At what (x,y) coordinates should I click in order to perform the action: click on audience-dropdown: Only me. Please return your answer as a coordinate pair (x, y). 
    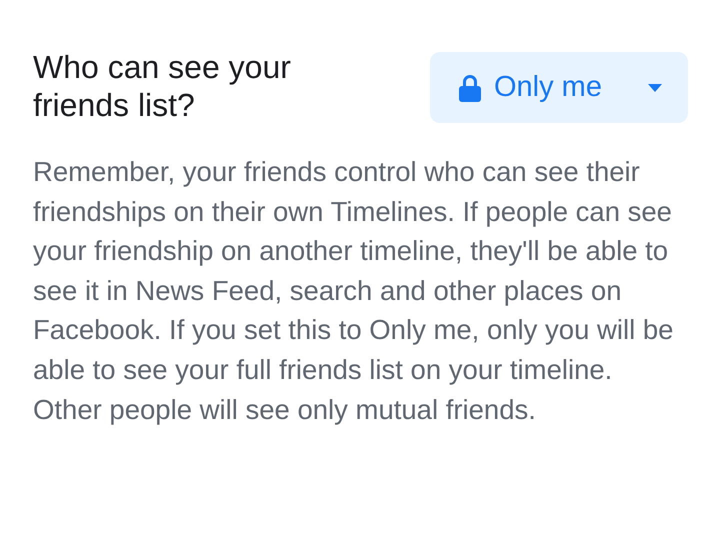
    Looking at the image, I should click on (559, 87).